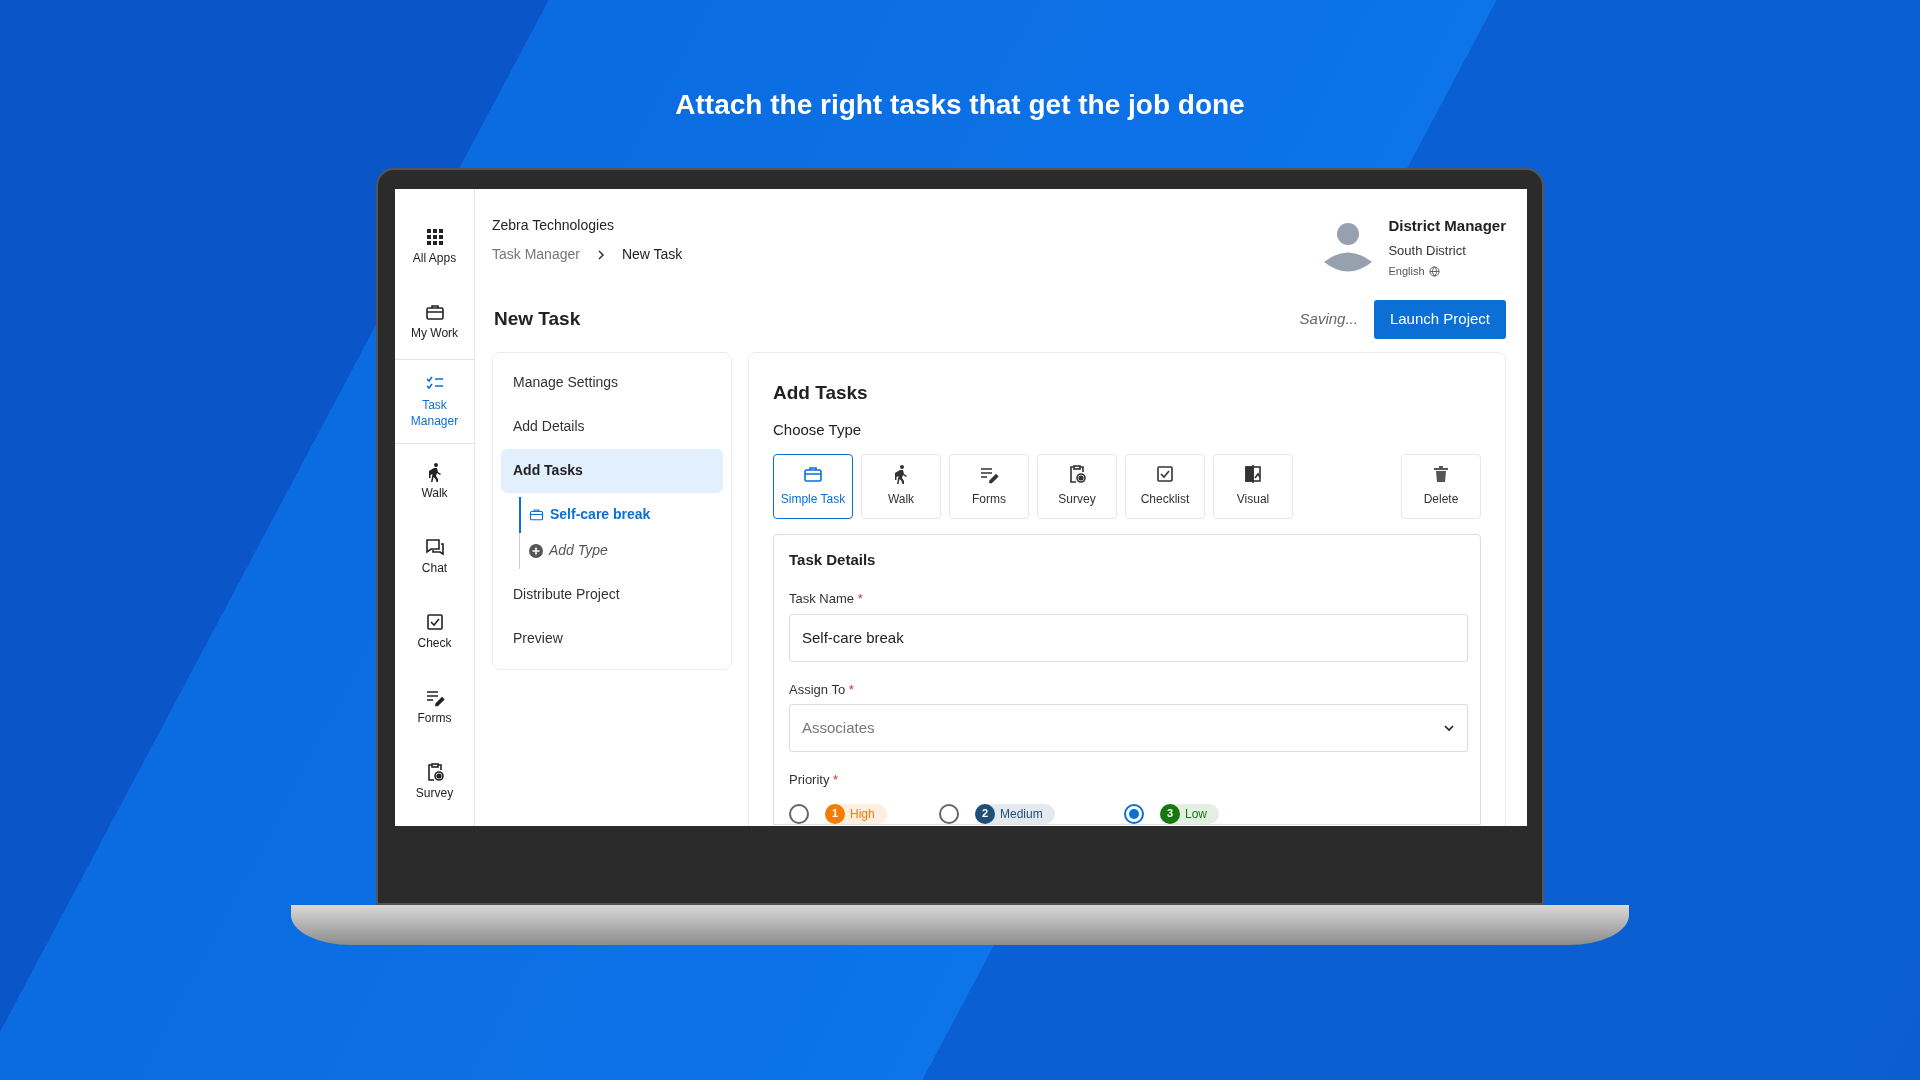 The width and height of the screenshot is (1920, 1080). What do you see at coordinates (856, 813) in the screenshot?
I see `priority-tag: 1 High` at bounding box center [856, 813].